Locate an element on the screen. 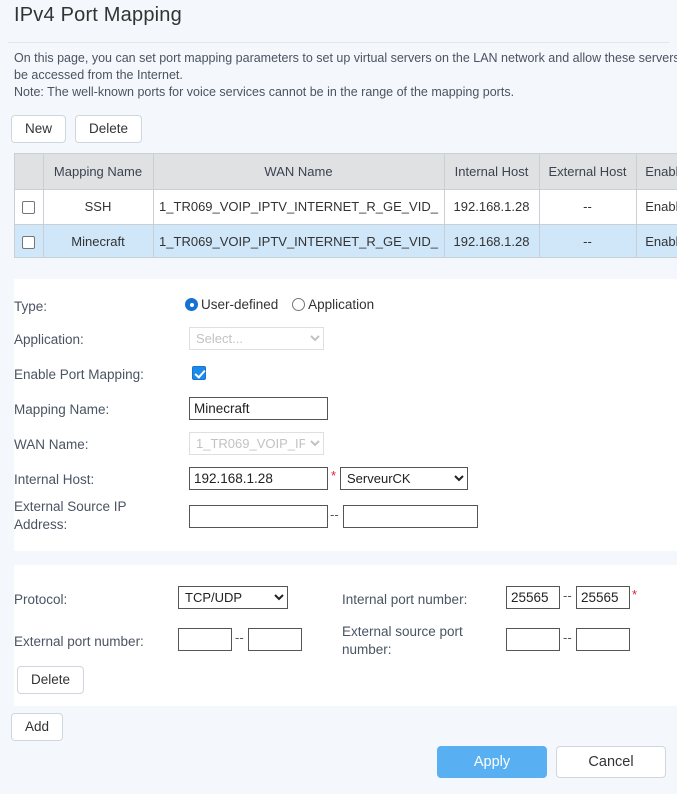 The width and height of the screenshot is (677, 794). external-source-ip-label-line1: External Source IP is located at coordinates (70, 506).